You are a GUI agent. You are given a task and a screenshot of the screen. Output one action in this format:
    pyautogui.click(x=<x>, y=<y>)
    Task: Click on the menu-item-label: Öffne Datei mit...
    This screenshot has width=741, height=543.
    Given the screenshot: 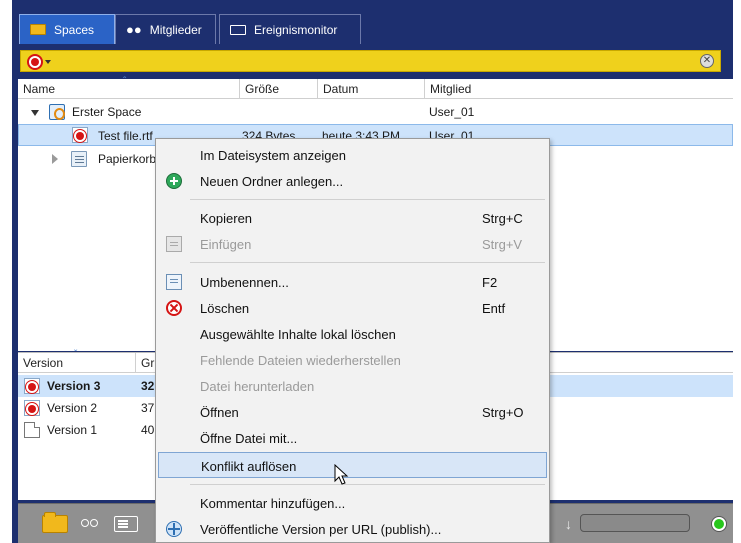 What is the action you would take?
    pyautogui.click(x=249, y=438)
    